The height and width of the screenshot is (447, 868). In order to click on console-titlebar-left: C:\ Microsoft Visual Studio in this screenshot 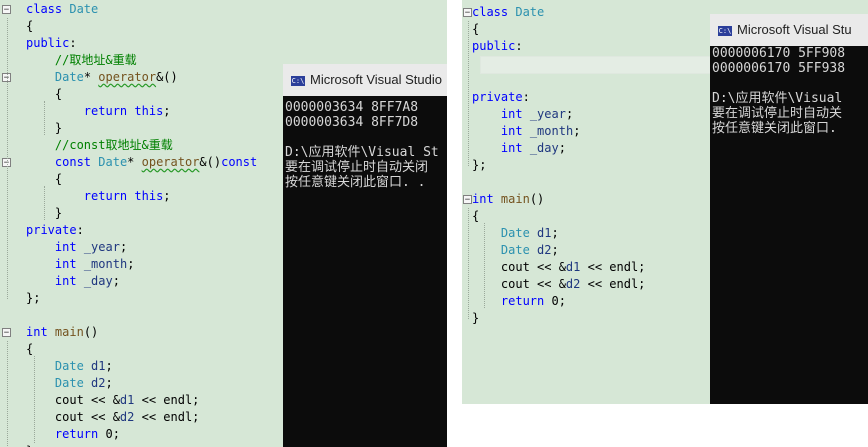, I will do `click(365, 80)`.